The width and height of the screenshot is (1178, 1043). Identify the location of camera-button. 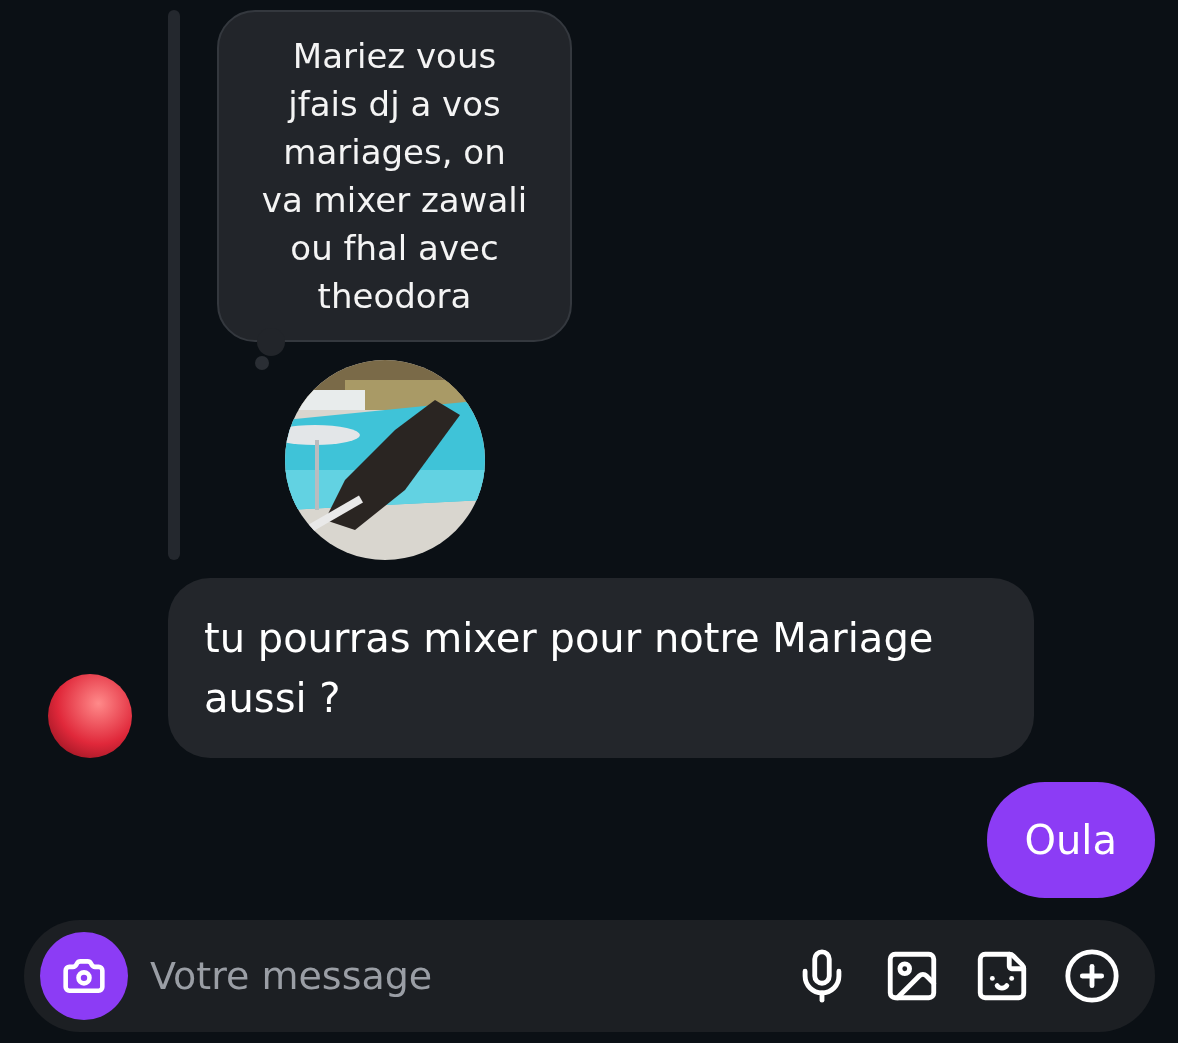
(84, 976).